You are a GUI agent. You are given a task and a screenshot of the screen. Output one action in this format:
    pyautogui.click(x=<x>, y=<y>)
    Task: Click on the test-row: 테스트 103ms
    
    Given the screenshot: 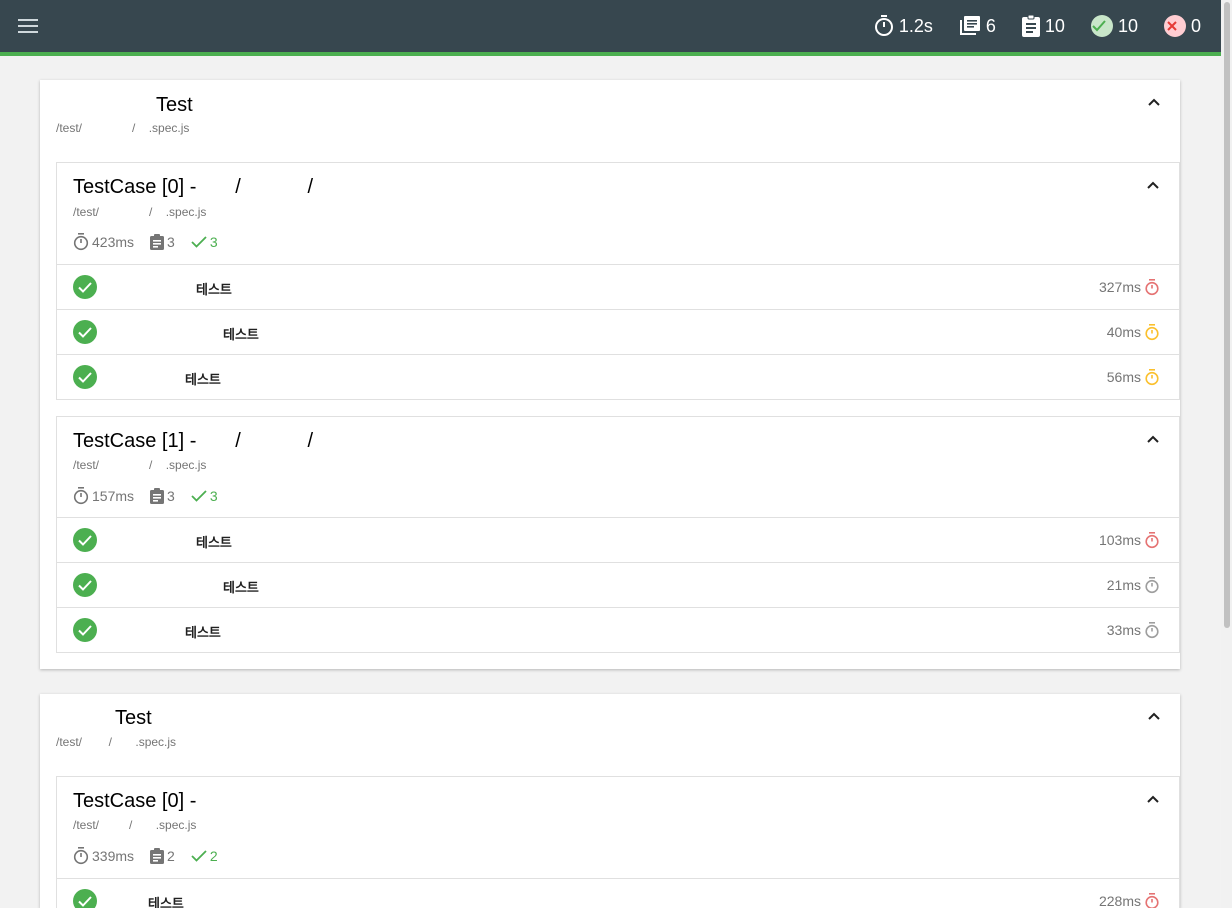 What is the action you would take?
    pyautogui.click(x=618, y=539)
    